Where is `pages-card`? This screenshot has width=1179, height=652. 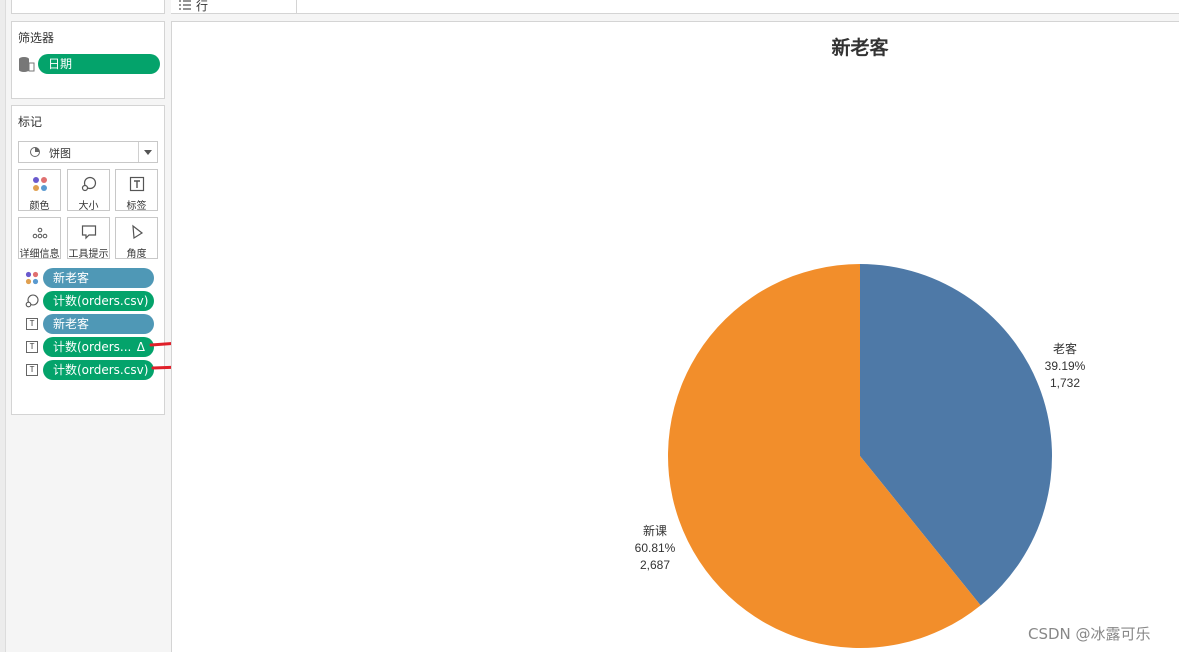 pages-card is located at coordinates (88, 7).